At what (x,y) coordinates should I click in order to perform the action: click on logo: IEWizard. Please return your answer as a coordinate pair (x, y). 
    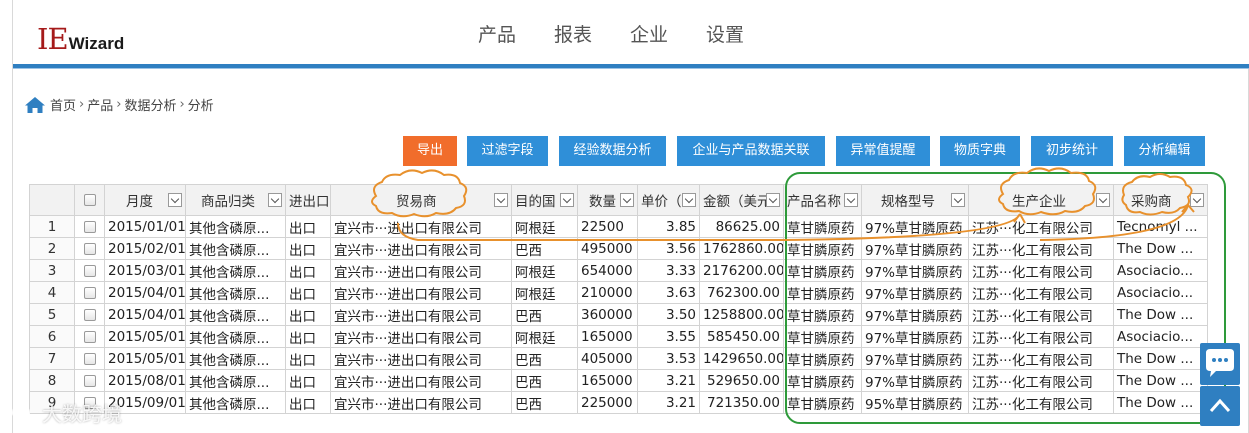
    Looking at the image, I should click on (80, 39).